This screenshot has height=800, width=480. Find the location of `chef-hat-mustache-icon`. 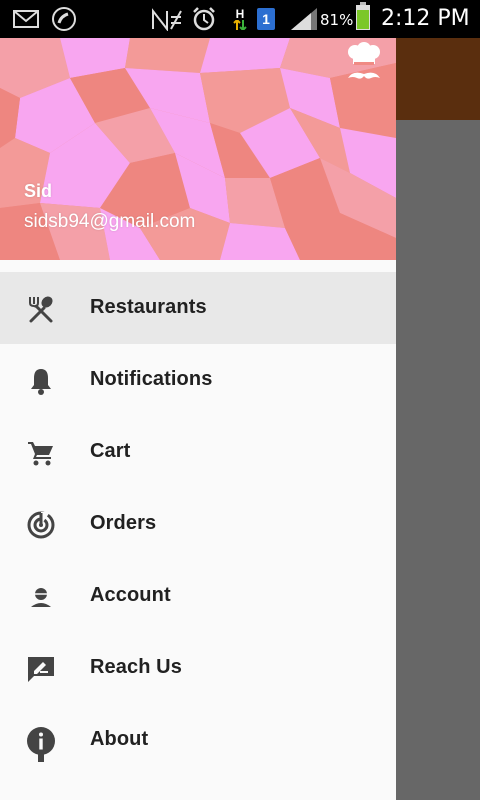

chef-hat-mustache-icon is located at coordinates (364, 63).